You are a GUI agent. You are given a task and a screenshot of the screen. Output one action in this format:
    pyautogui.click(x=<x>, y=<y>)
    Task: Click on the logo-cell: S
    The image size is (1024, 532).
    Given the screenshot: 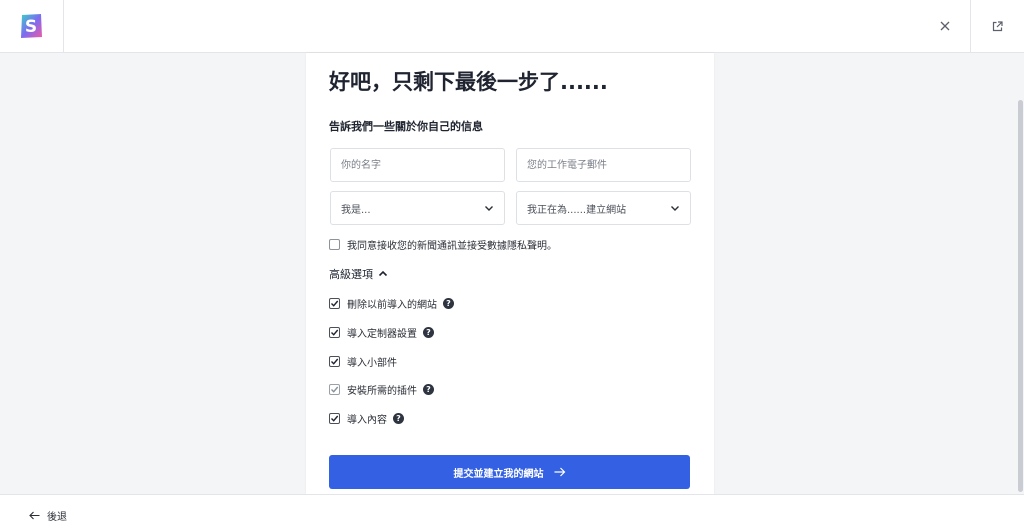 What is the action you would take?
    pyautogui.click(x=32, y=26)
    